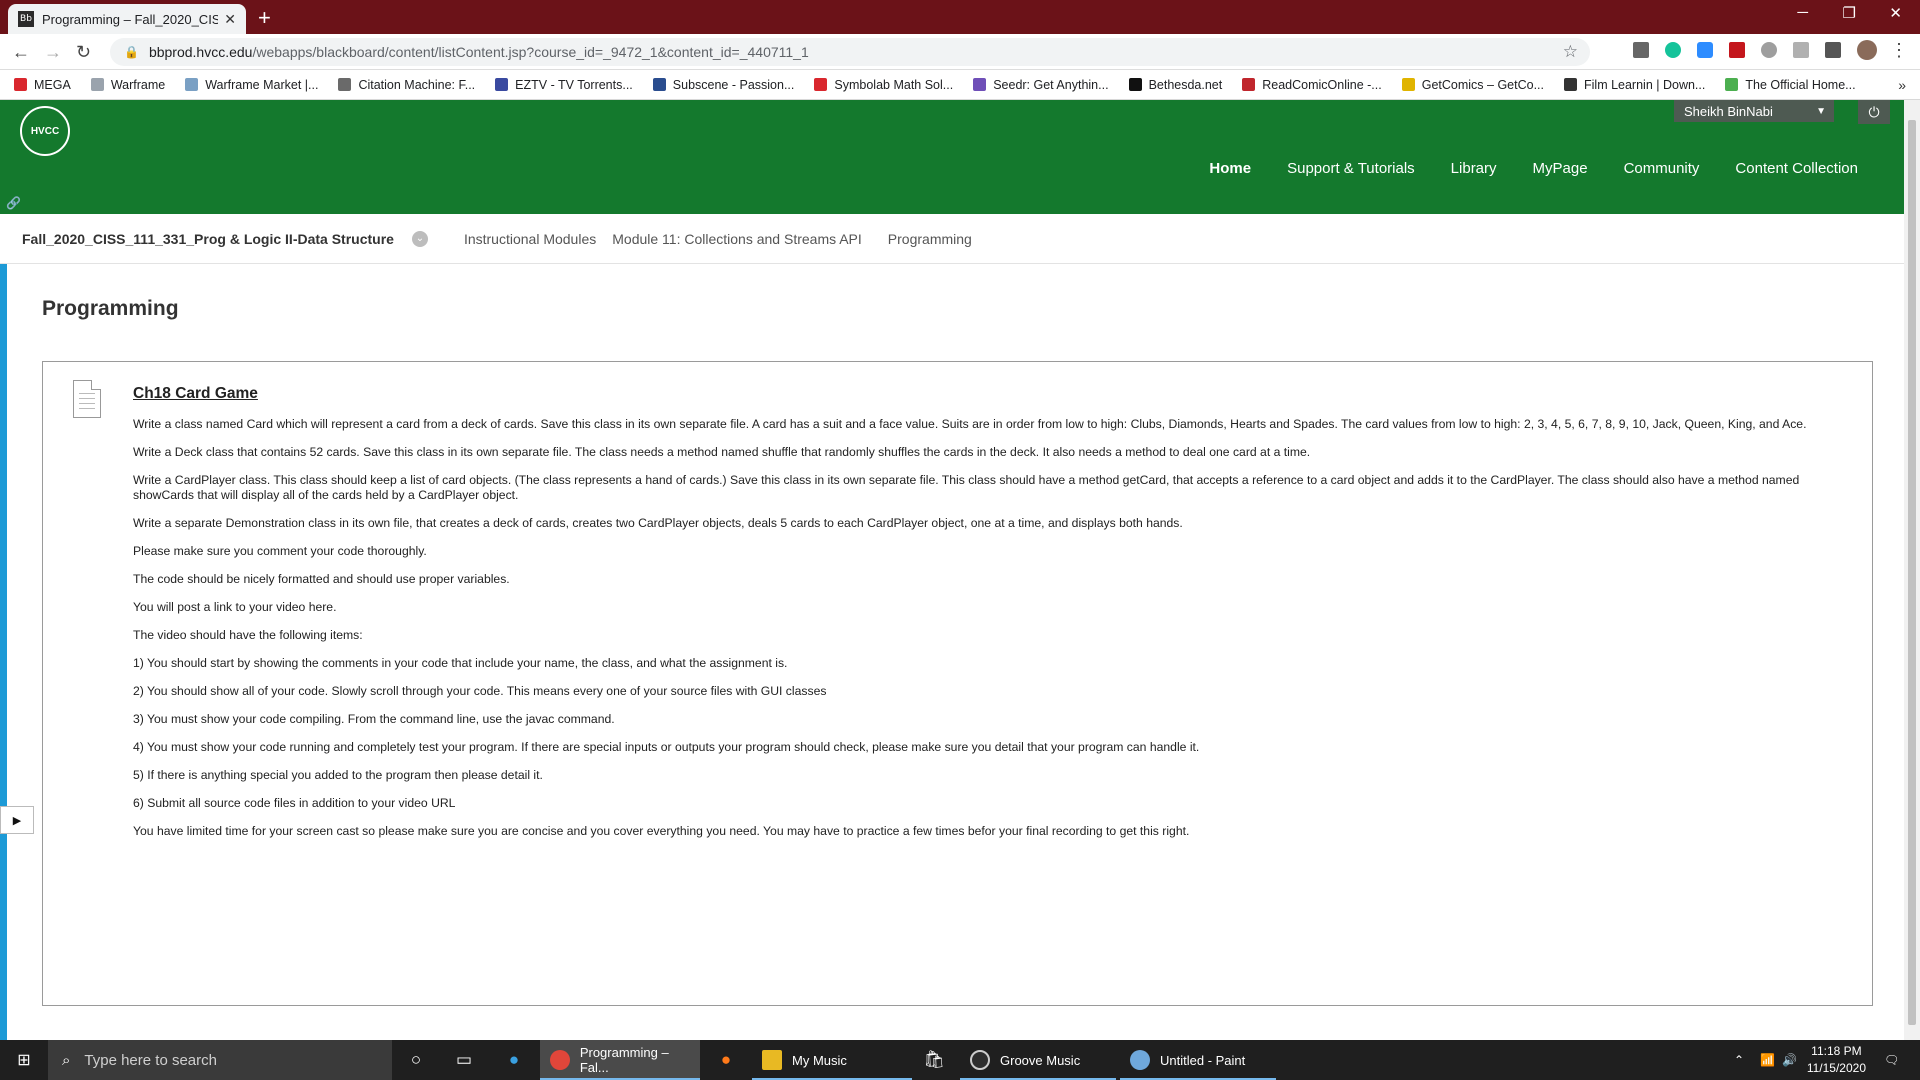  Describe the element at coordinates (13, 203) in the screenshot. I see `link-icon: 🔗` at that location.